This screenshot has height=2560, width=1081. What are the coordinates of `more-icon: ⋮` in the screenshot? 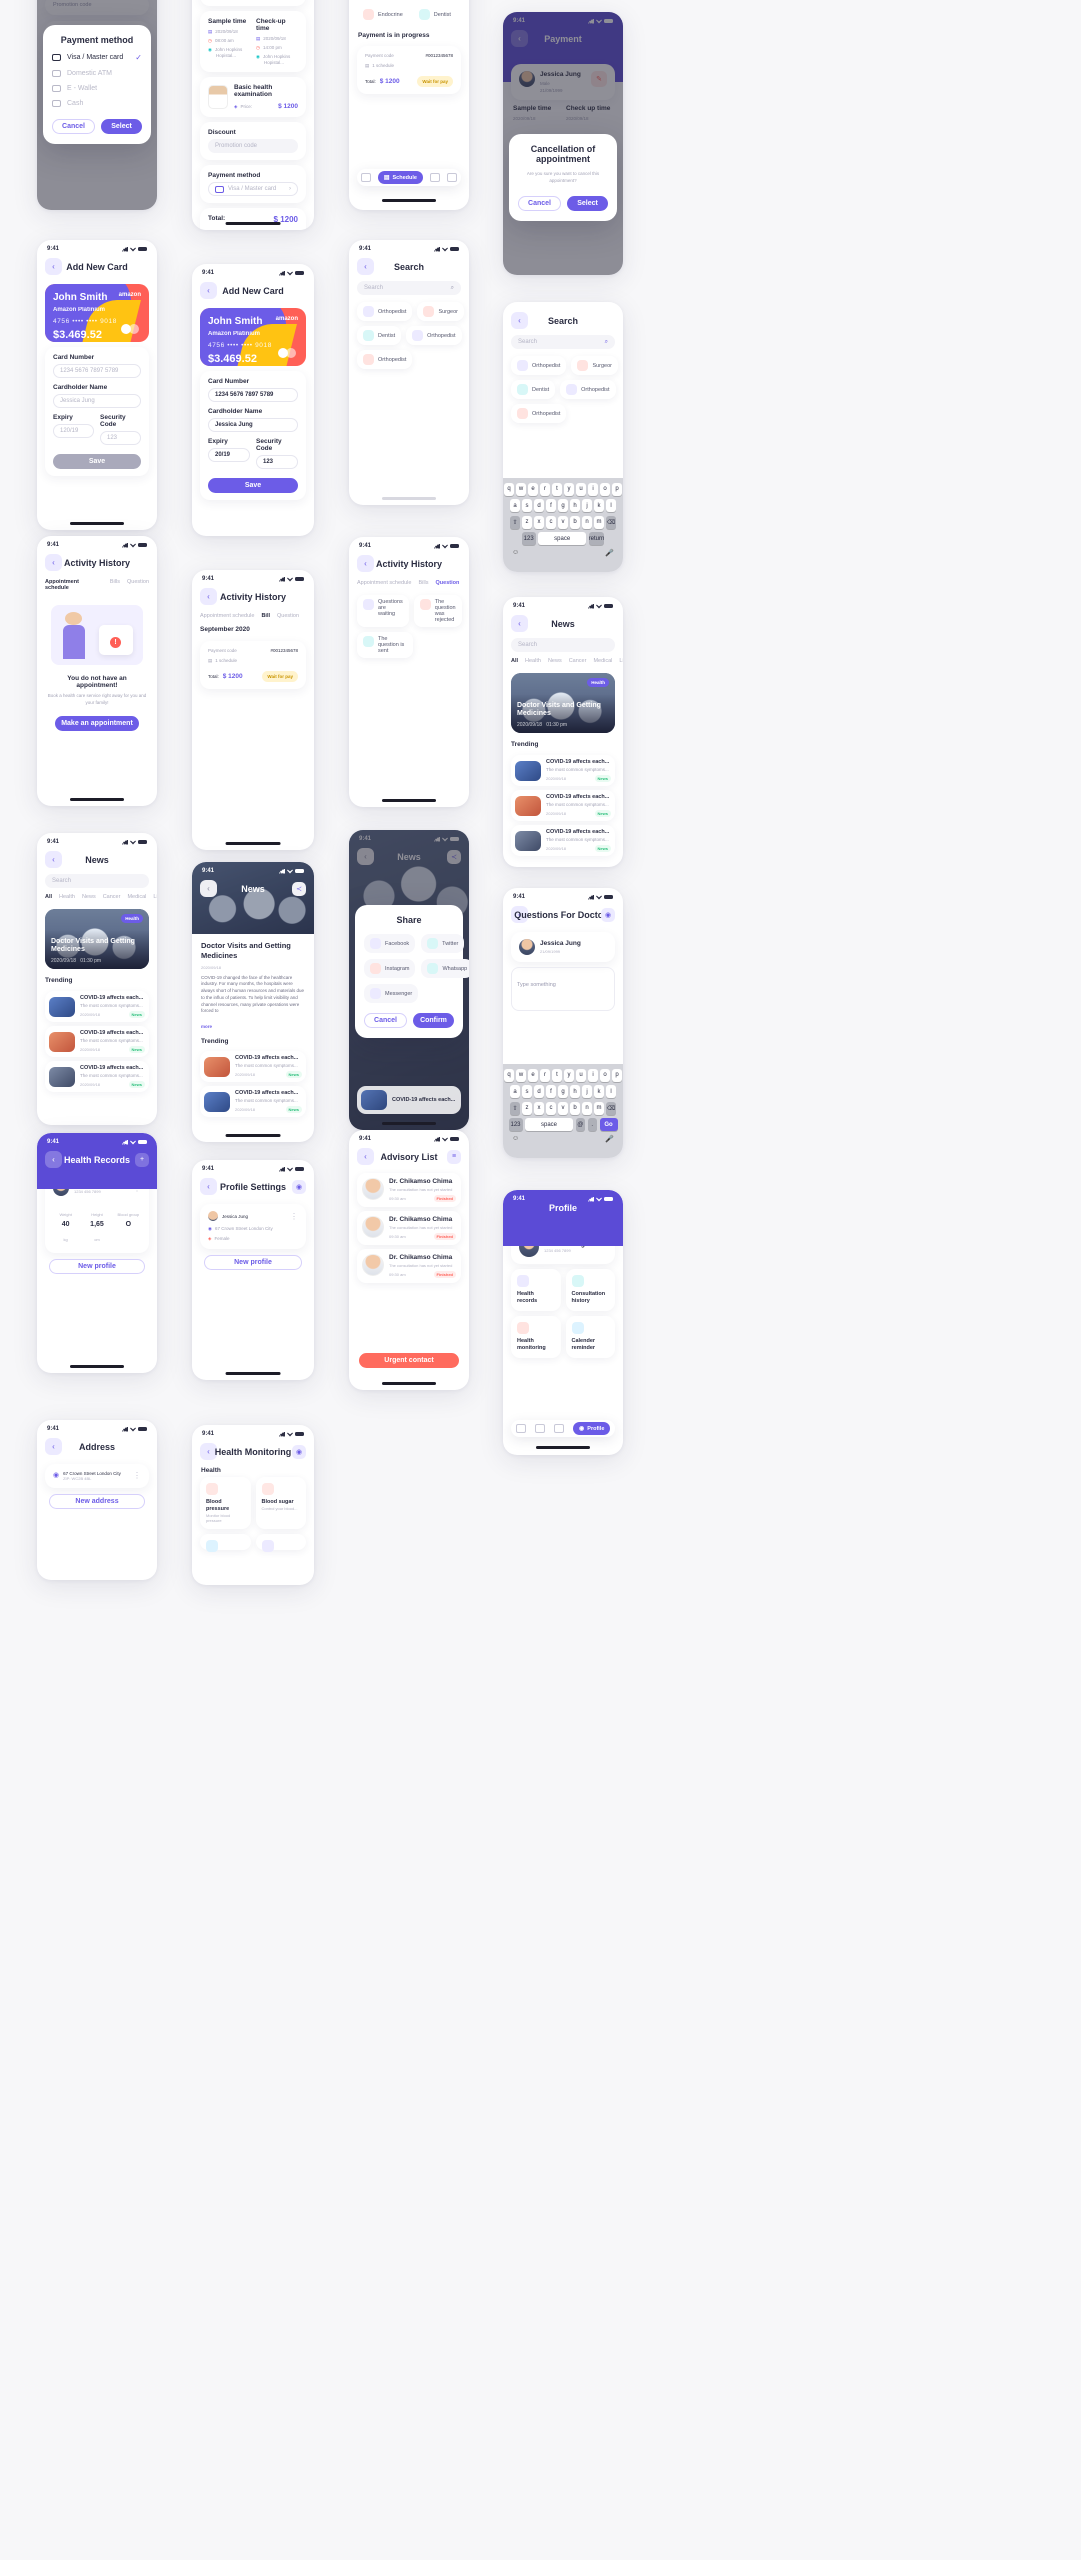 It's located at (294, 1216).